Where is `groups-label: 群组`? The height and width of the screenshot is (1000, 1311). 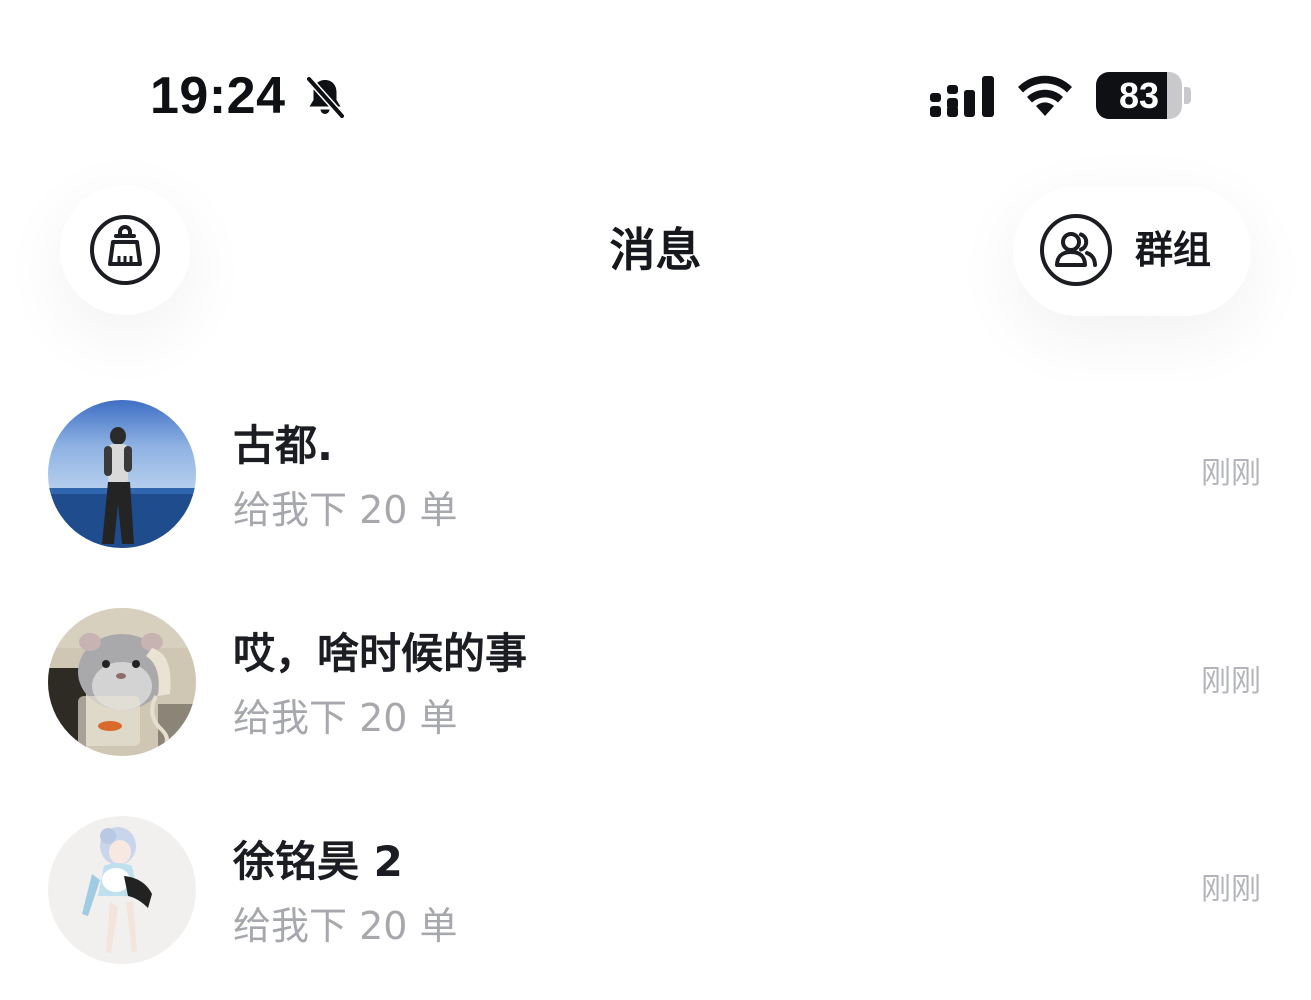 groups-label: 群组 is located at coordinates (1173, 250).